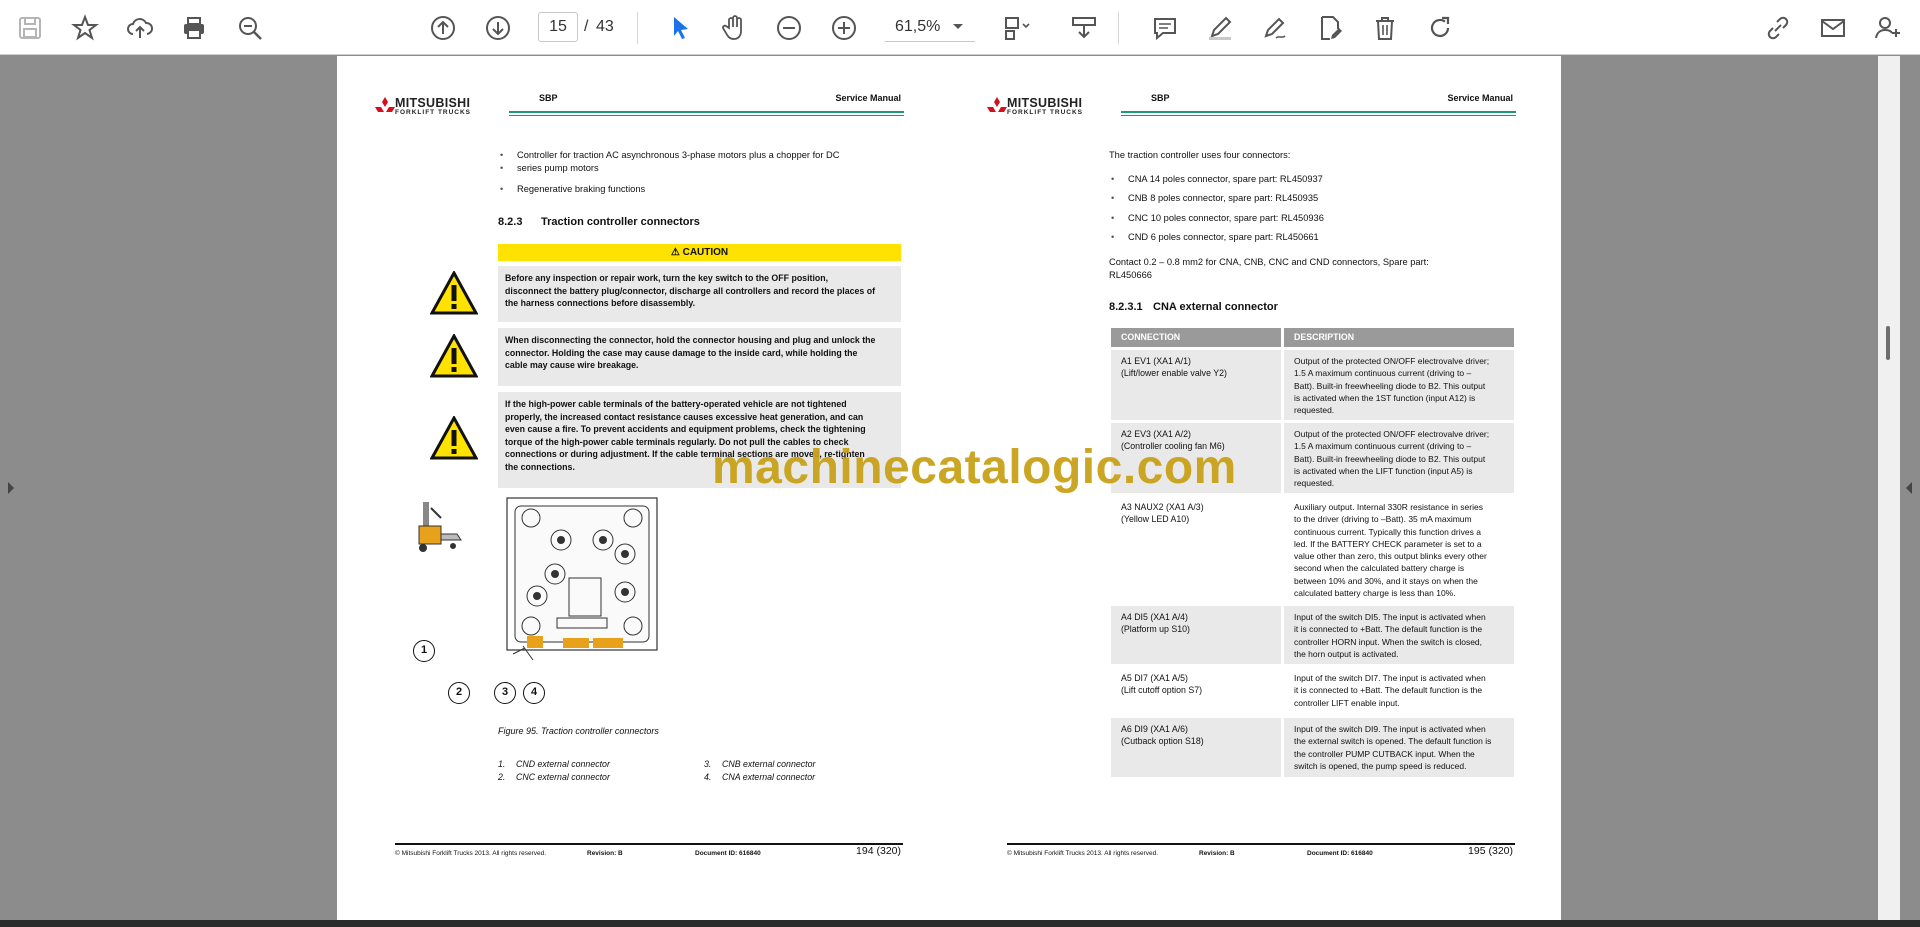 This screenshot has height=927, width=1920. What do you see at coordinates (558, 168) in the screenshot?
I see `bullet-text: series pump motors` at bounding box center [558, 168].